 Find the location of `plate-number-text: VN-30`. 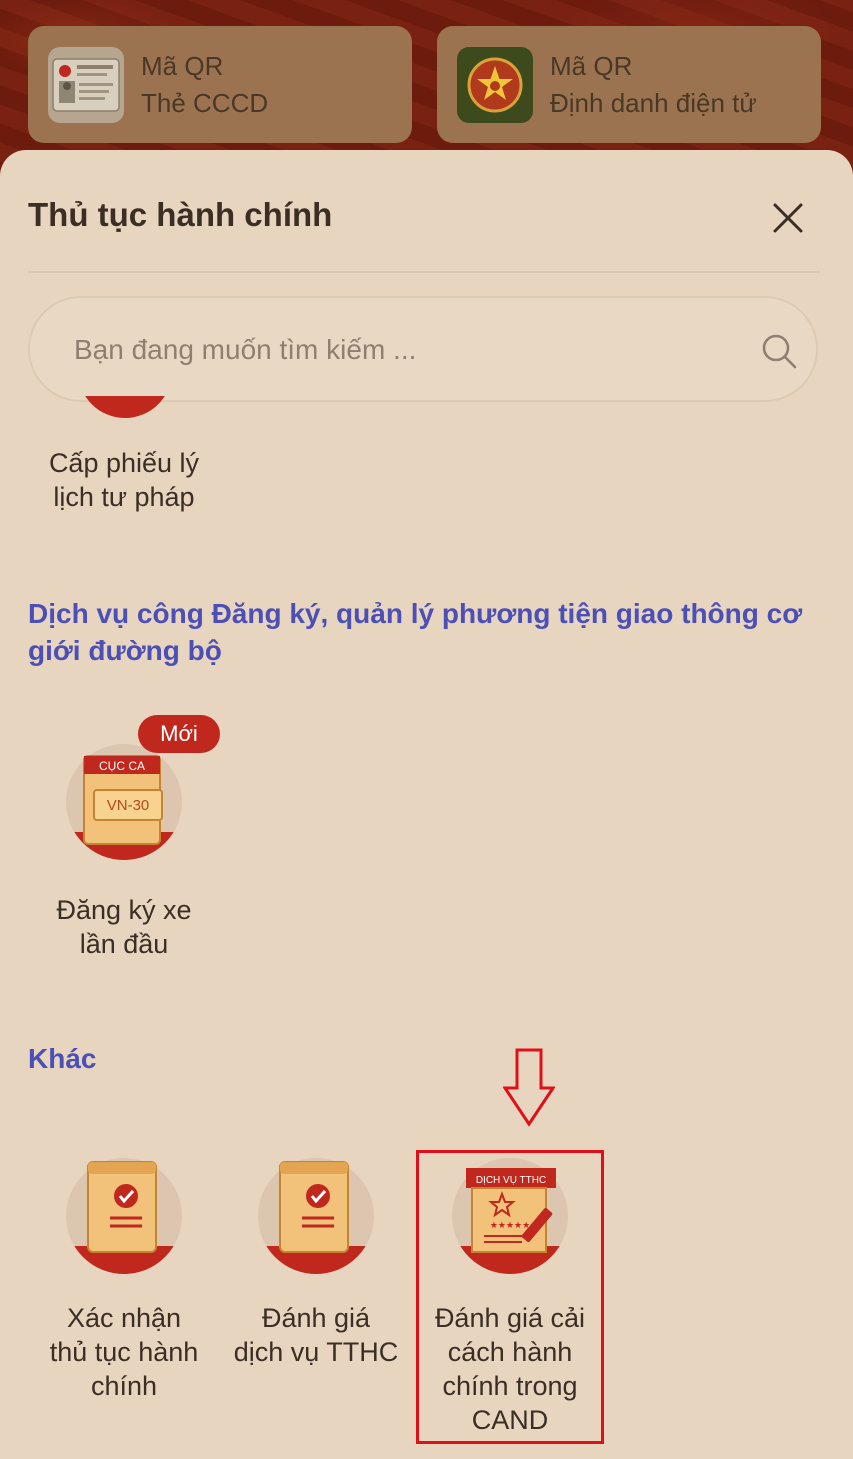

plate-number-text: VN-30 is located at coordinates (128, 805).